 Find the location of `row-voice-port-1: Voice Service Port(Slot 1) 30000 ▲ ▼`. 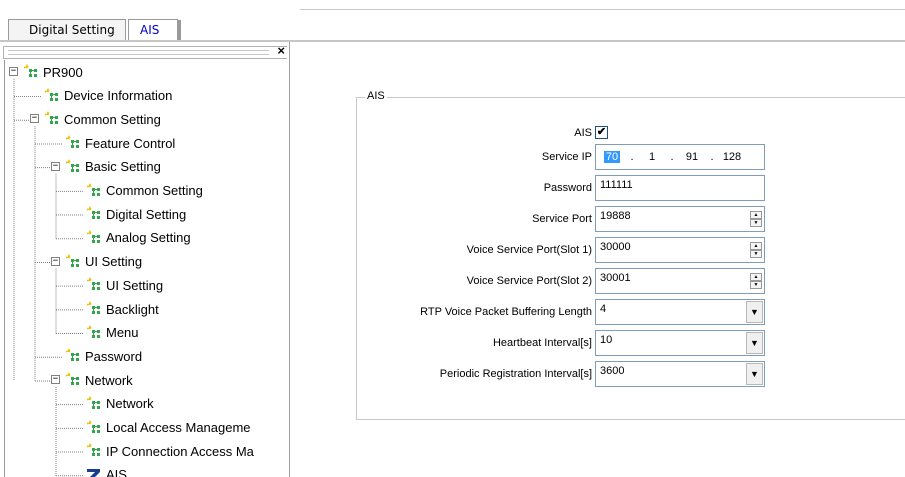

row-voice-port-1: Voice Service Port(Slot 1) 30000 ▲ ▼ is located at coordinates (631, 250).